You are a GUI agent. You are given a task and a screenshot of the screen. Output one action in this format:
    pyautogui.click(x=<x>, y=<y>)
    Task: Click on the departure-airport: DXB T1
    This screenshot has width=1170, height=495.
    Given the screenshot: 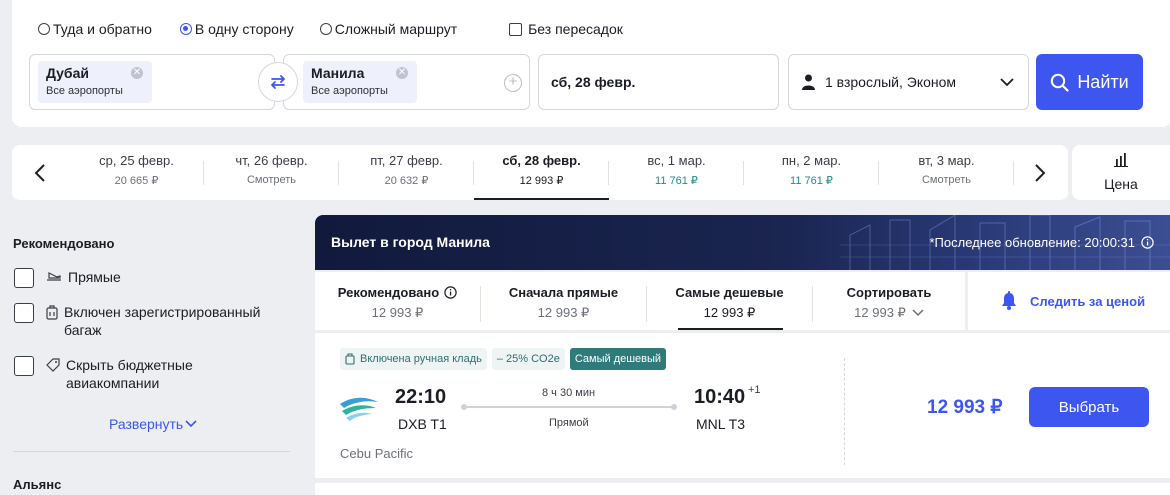 What is the action you would take?
    pyautogui.click(x=422, y=424)
    